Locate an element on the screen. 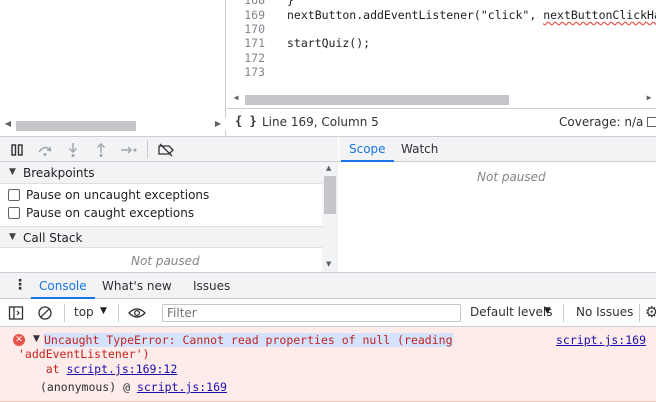 The height and width of the screenshot is (402, 656). context-selector: top is located at coordinates (84, 312).